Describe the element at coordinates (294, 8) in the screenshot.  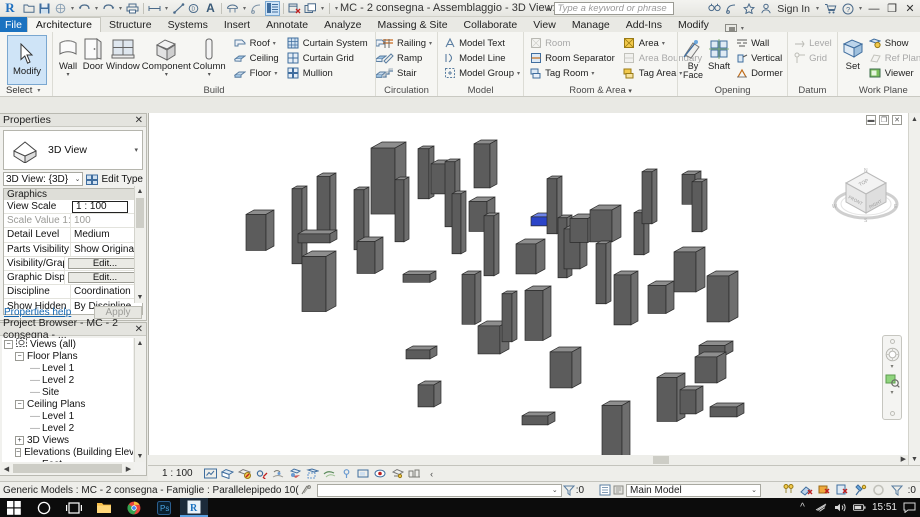
I see `close-hidden-windows-icon` at that location.